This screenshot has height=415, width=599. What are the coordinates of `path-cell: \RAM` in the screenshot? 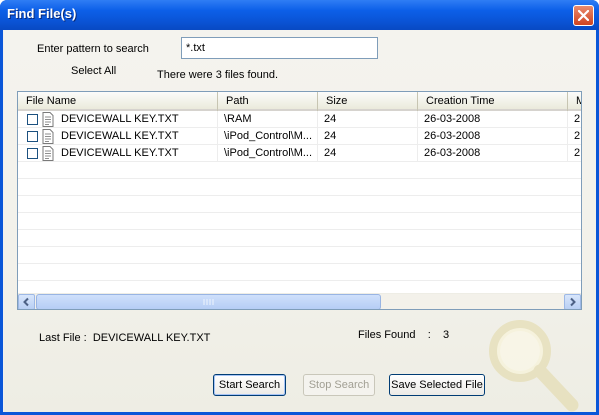 It's located at (268, 119).